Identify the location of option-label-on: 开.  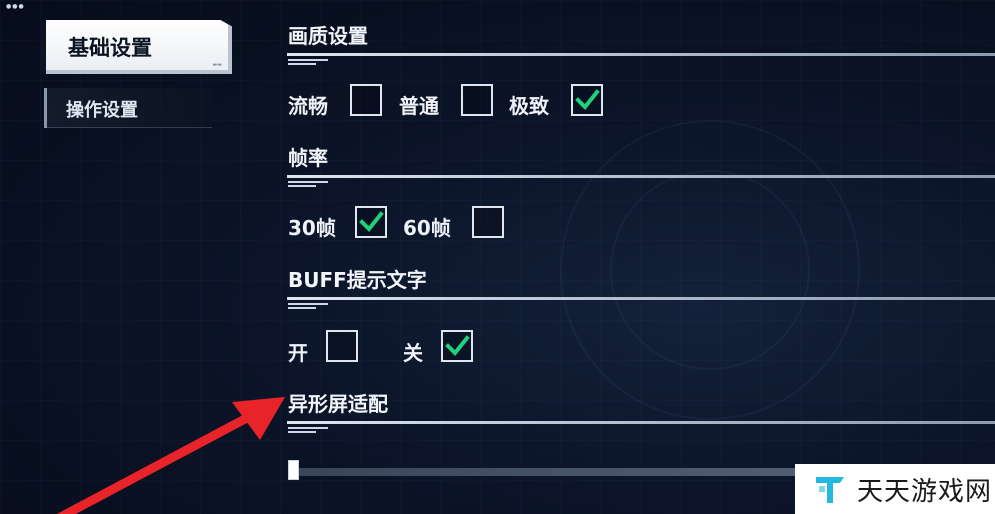
(298, 353).